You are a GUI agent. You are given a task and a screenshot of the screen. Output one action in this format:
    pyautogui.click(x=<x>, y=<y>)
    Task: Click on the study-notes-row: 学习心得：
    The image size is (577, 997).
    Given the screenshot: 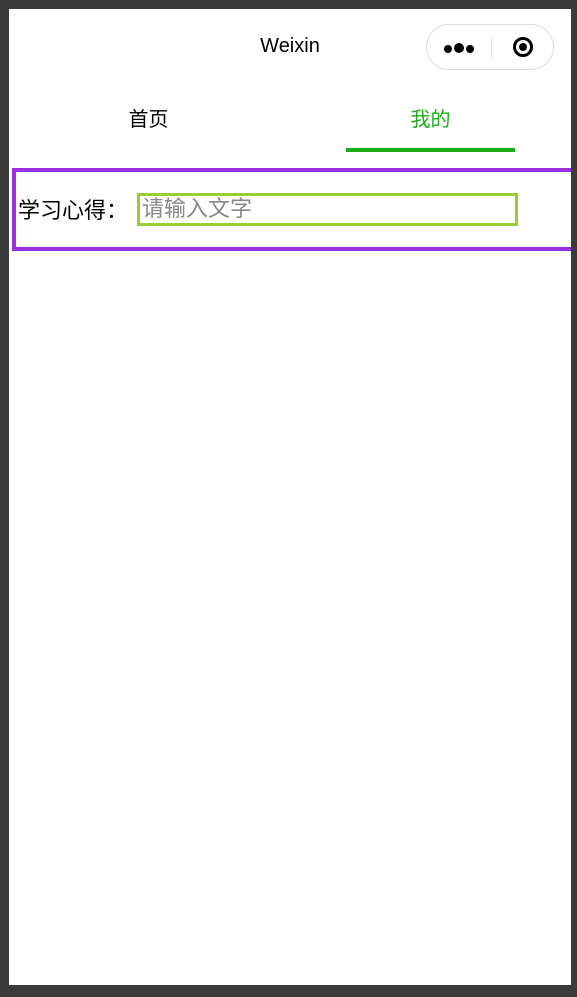 What is the action you would take?
    pyautogui.click(x=291, y=209)
    